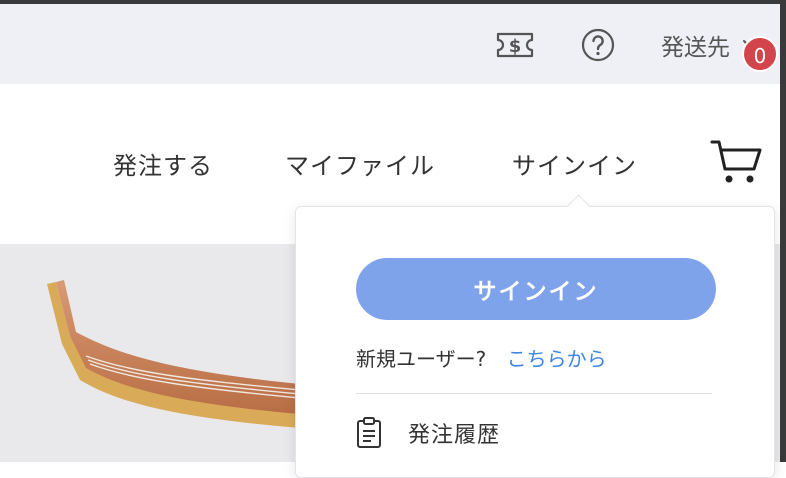  Describe the element at coordinates (534, 393) in the screenshot. I see `divider` at that location.